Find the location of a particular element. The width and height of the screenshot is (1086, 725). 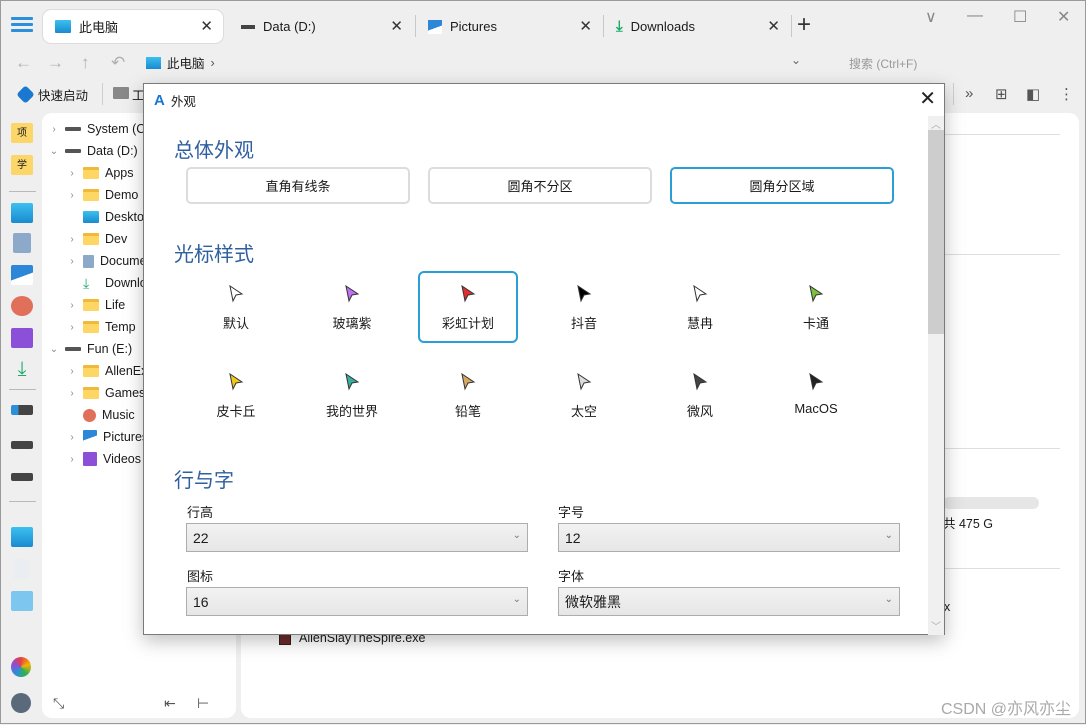

appearance-option-square-lines: 直角有线条 is located at coordinates (298, 185).